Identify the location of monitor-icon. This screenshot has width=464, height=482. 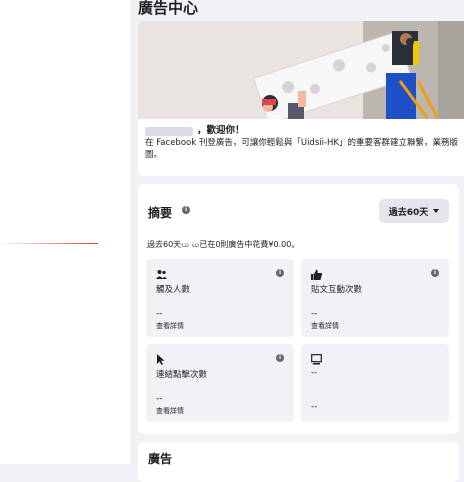
(316, 359).